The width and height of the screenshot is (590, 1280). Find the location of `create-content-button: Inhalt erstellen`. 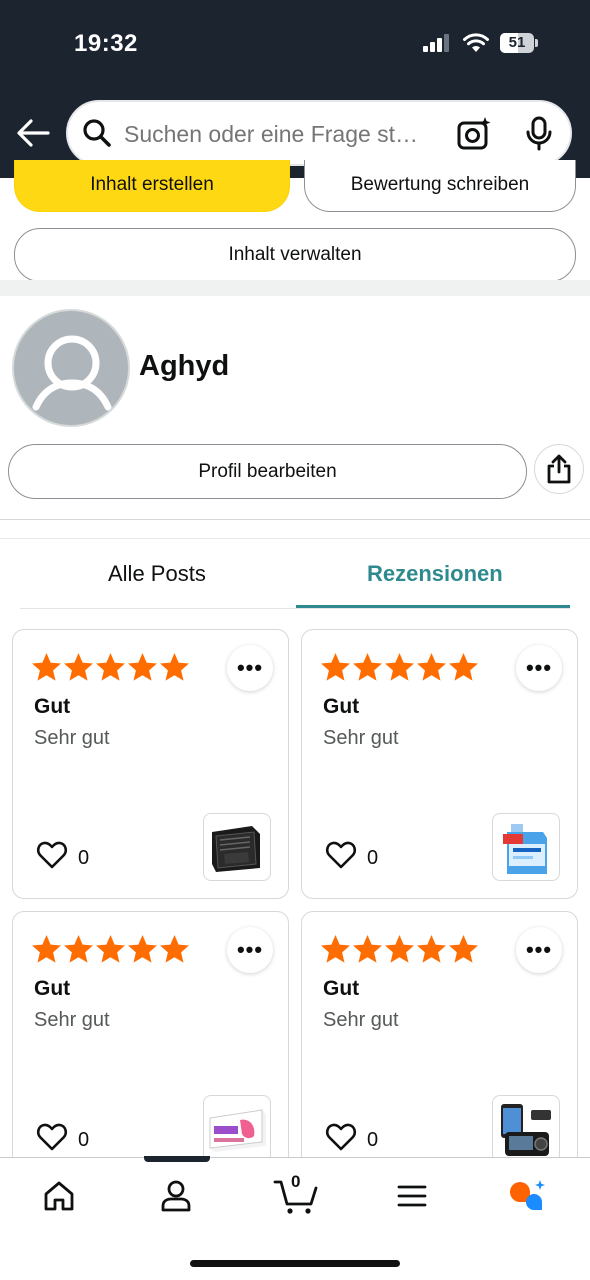

create-content-button: Inhalt erstellen is located at coordinates (152, 186).